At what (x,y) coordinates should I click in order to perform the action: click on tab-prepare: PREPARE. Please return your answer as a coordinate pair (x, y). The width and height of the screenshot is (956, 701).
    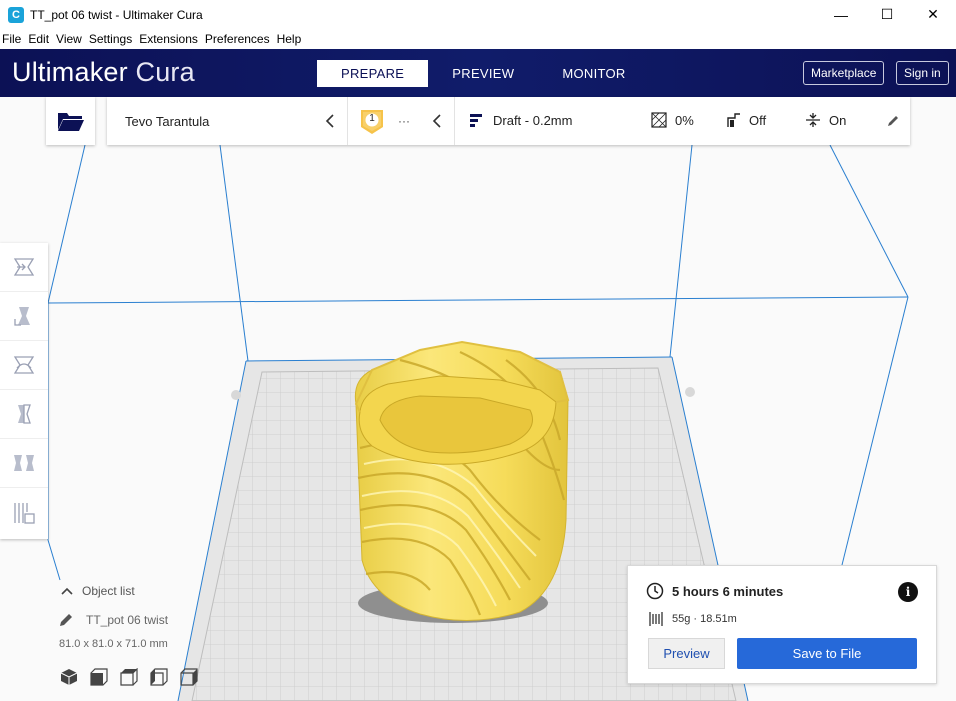
    Looking at the image, I should click on (373, 73).